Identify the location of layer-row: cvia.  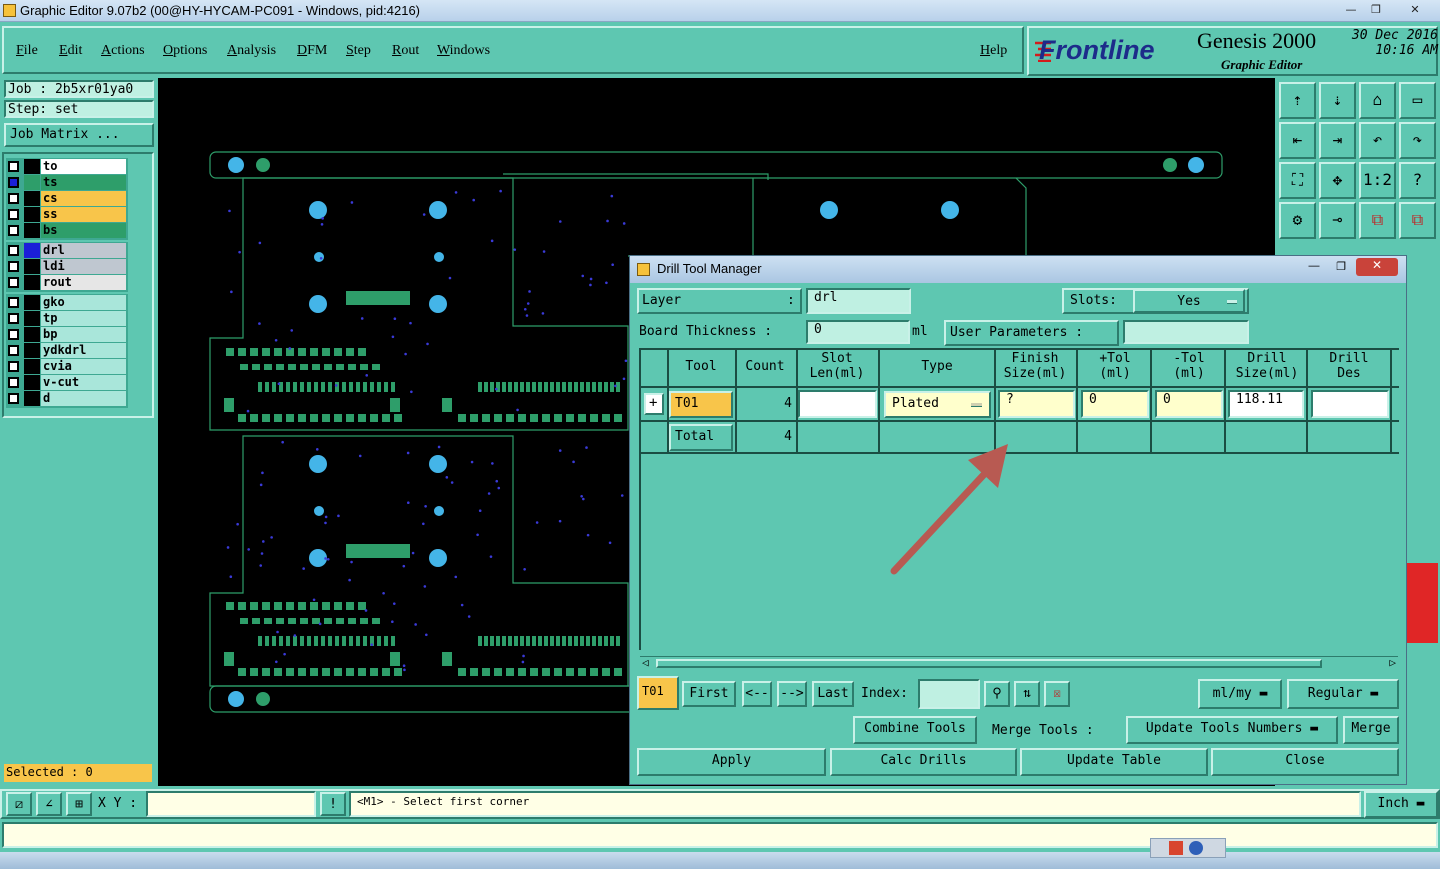
(66, 366).